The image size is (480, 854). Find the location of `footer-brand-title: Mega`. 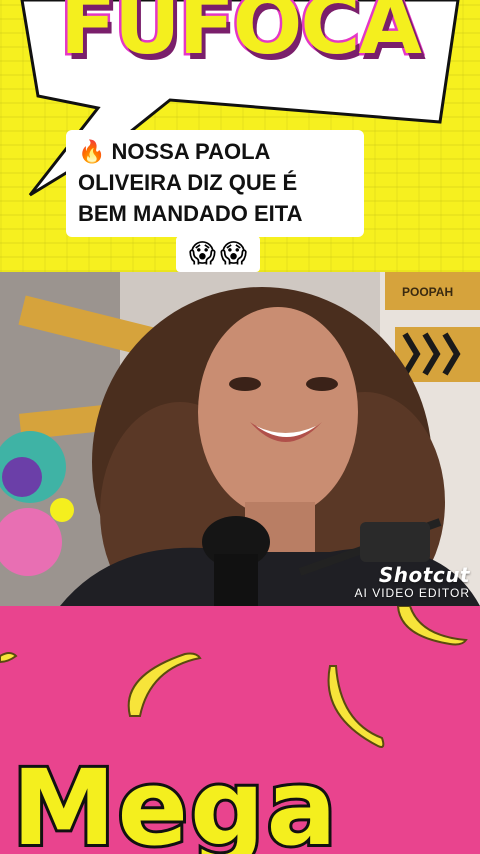

footer-brand-title: Mega is located at coordinates (174, 800).